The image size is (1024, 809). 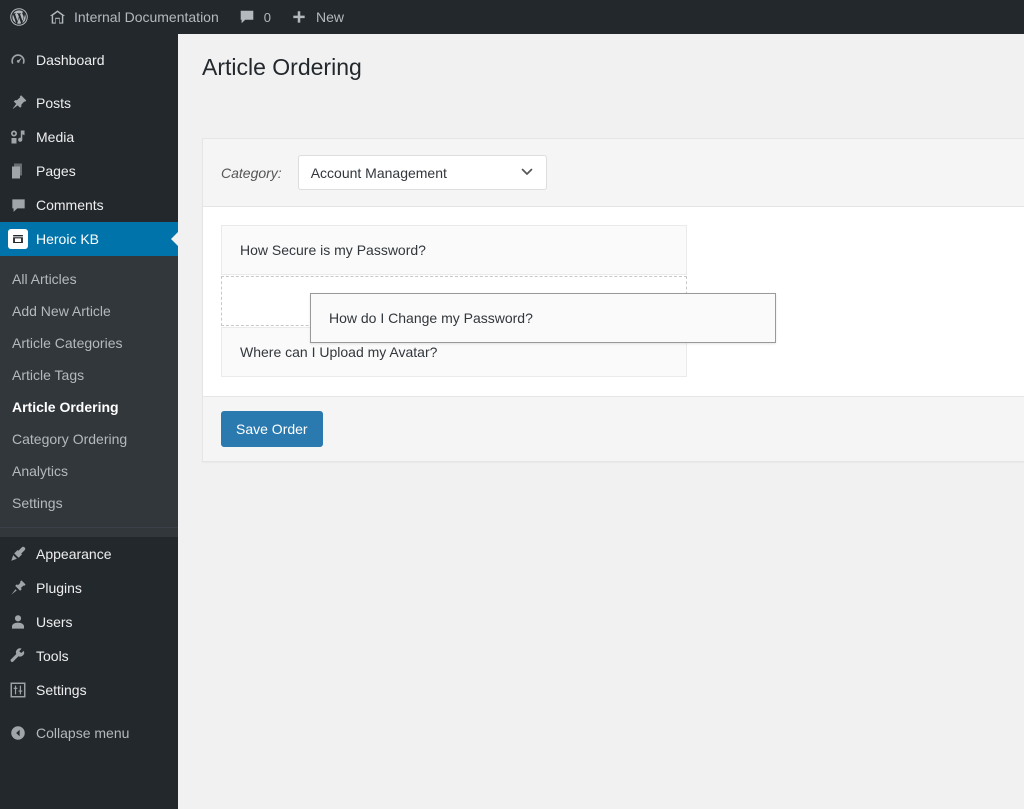 I want to click on save-order-button: Save Order, so click(x=272, y=429).